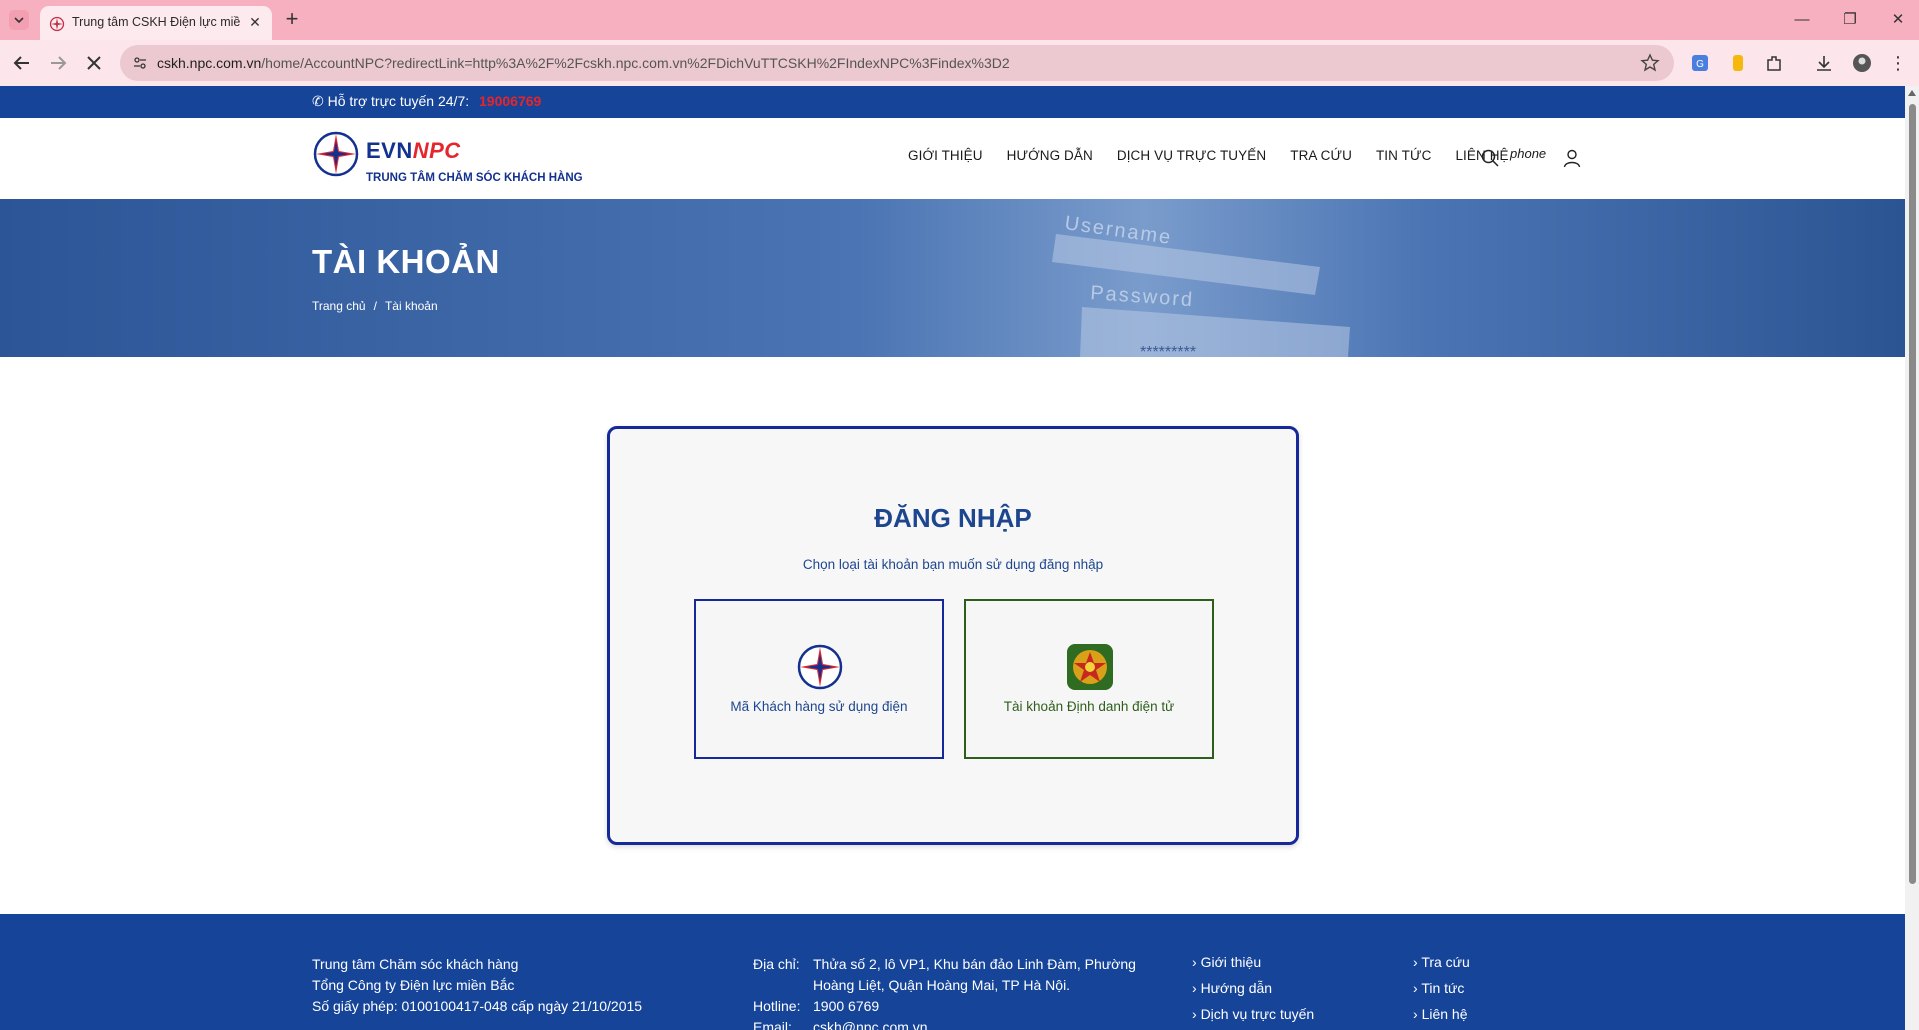  What do you see at coordinates (1089, 706) in the screenshot?
I see `eid-login-label: Tài khoản Định danh điện tử` at bounding box center [1089, 706].